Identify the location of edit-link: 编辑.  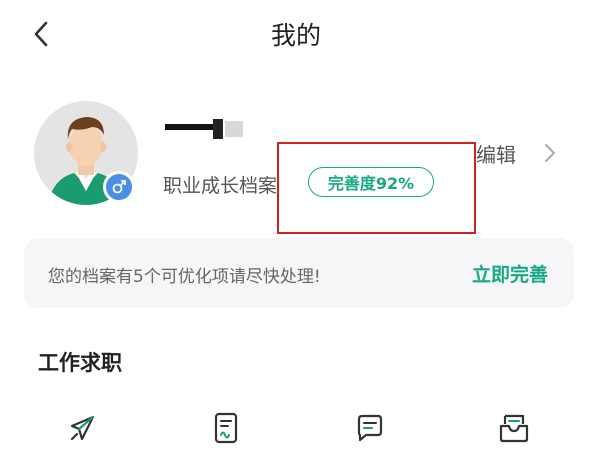
(496, 153).